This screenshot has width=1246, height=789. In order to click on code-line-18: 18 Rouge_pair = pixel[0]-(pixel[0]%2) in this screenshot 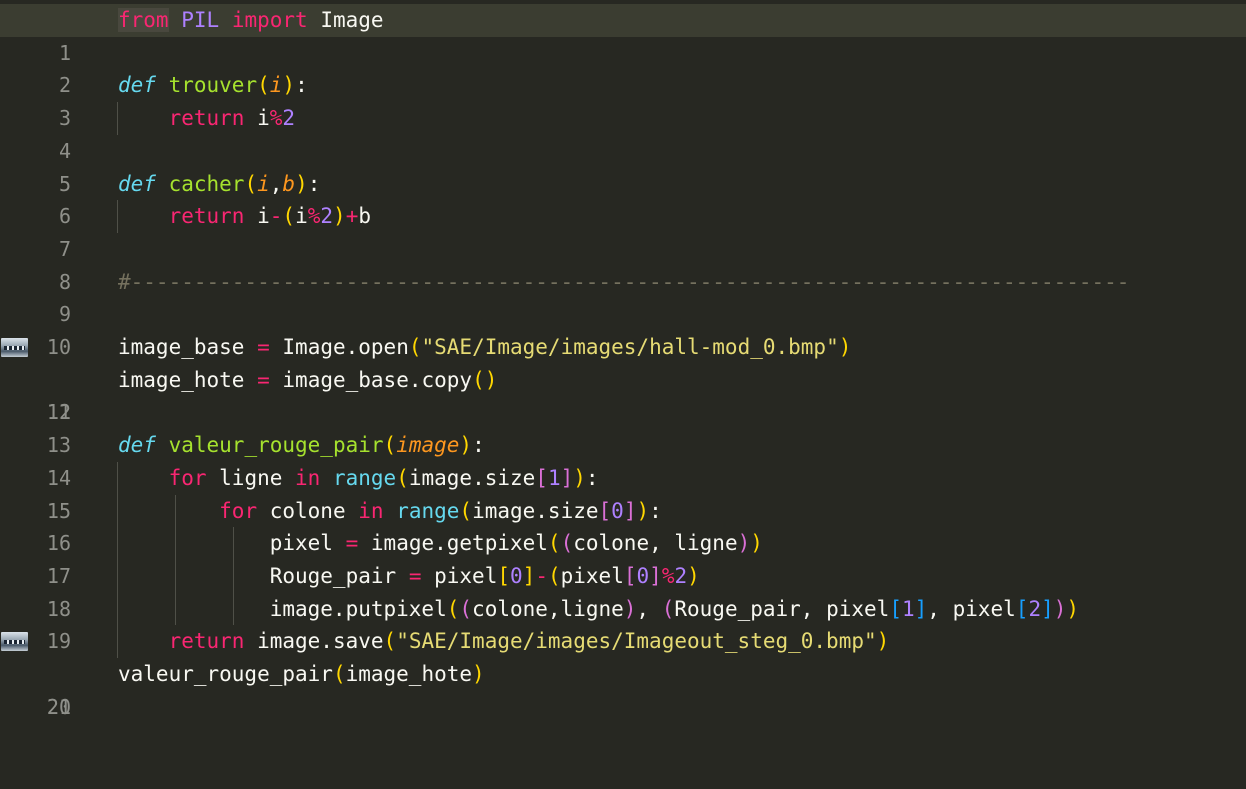, I will do `click(623, 590)`.